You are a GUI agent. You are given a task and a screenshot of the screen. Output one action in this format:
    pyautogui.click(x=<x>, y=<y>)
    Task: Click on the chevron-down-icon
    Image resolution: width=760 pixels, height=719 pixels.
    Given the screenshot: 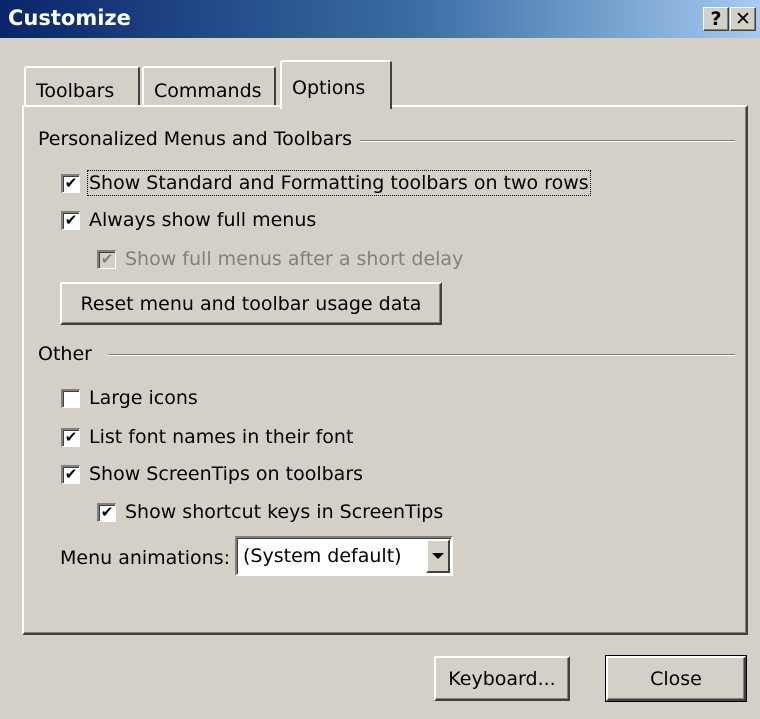 What is the action you would take?
    pyautogui.click(x=438, y=556)
    